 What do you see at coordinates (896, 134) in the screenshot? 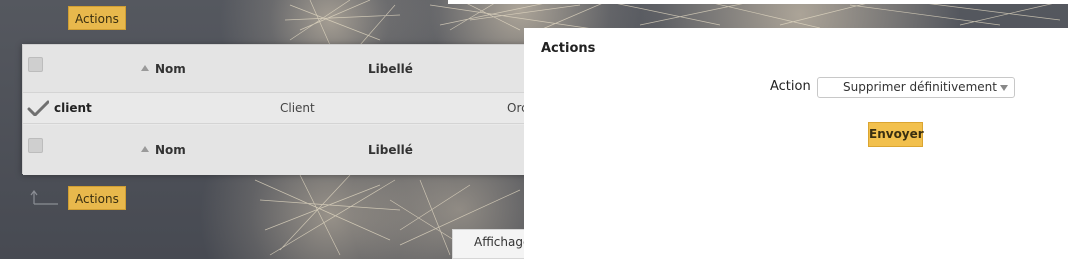
I see `send-button: Envoyer` at bounding box center [896, 134].